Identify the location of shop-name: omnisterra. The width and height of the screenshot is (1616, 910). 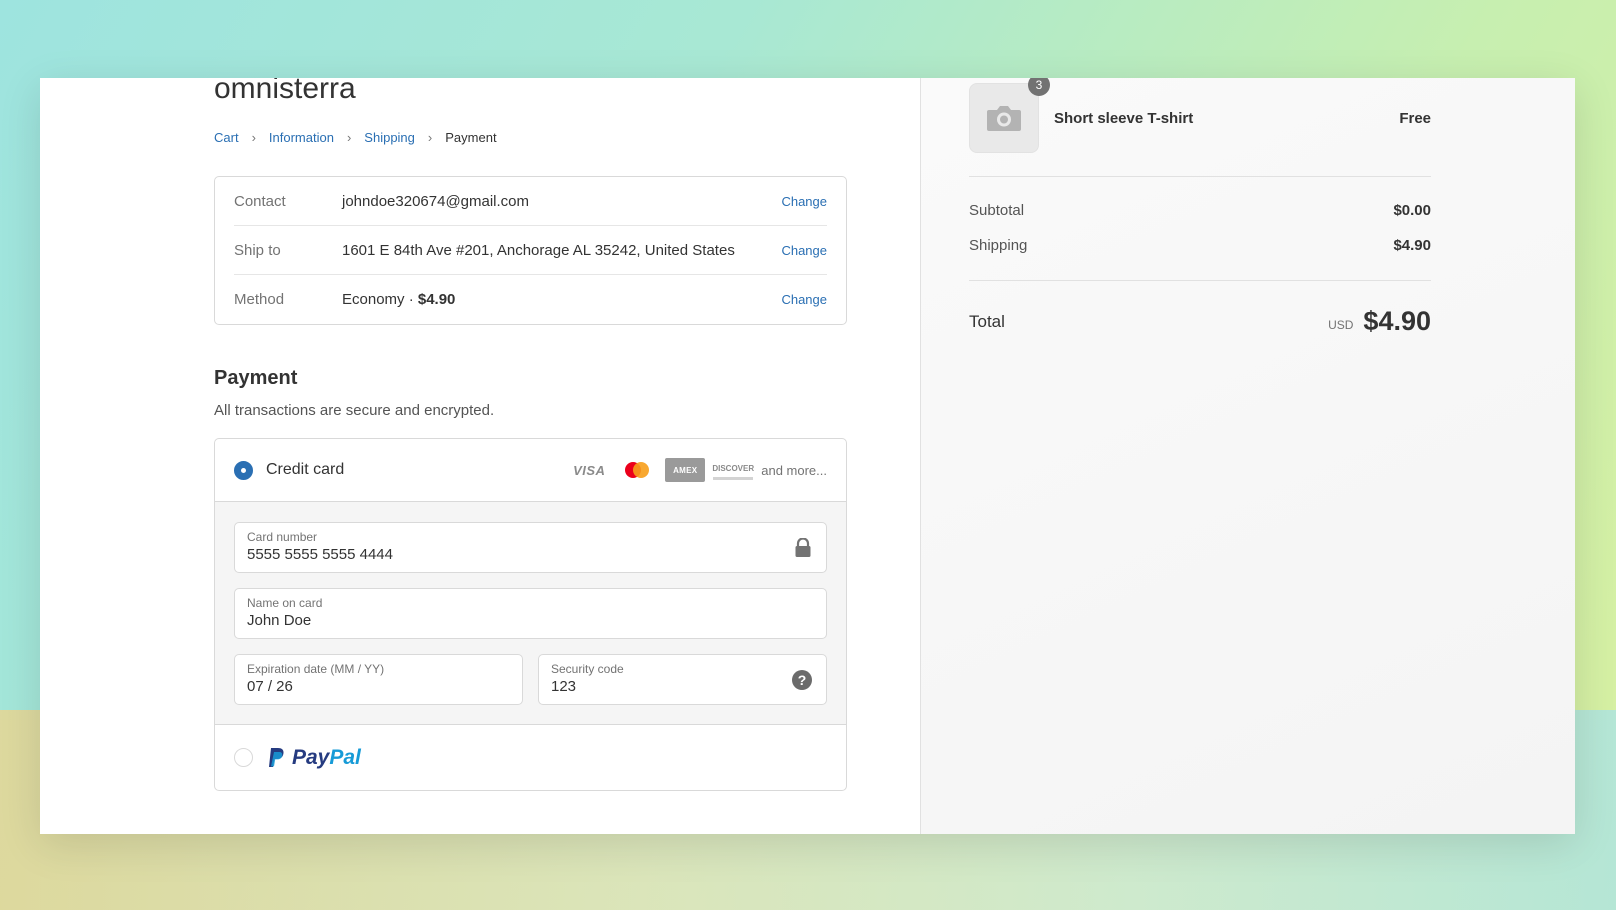
(285, 92).